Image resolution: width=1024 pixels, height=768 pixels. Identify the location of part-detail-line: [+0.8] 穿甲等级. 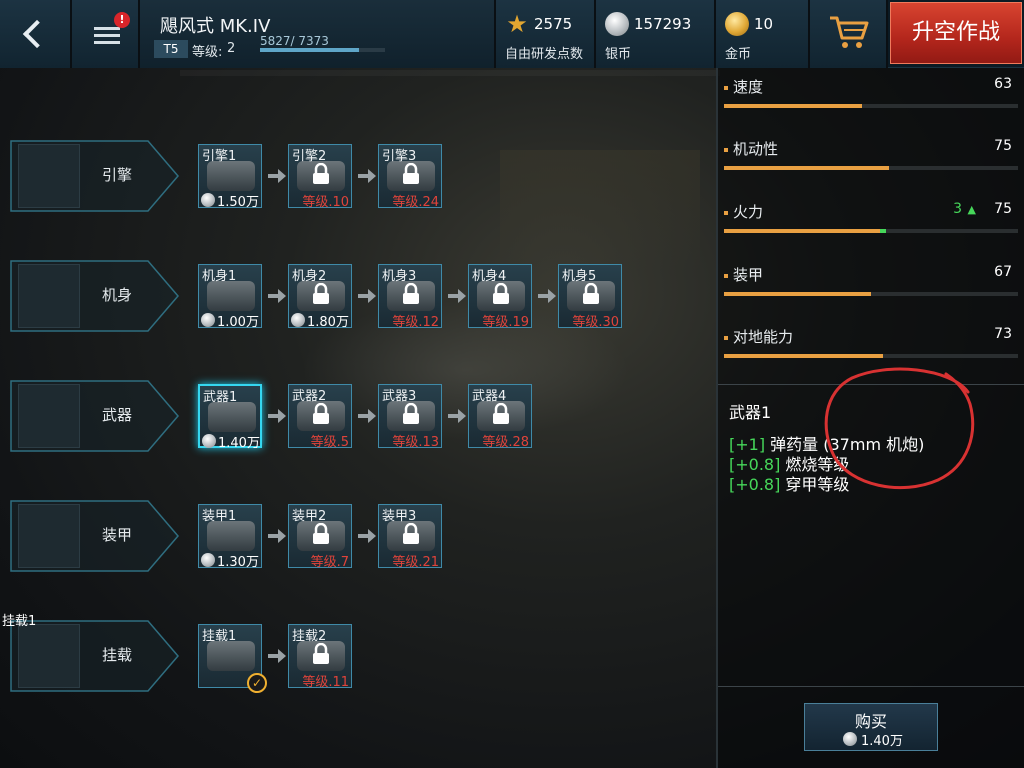
(789, 484).